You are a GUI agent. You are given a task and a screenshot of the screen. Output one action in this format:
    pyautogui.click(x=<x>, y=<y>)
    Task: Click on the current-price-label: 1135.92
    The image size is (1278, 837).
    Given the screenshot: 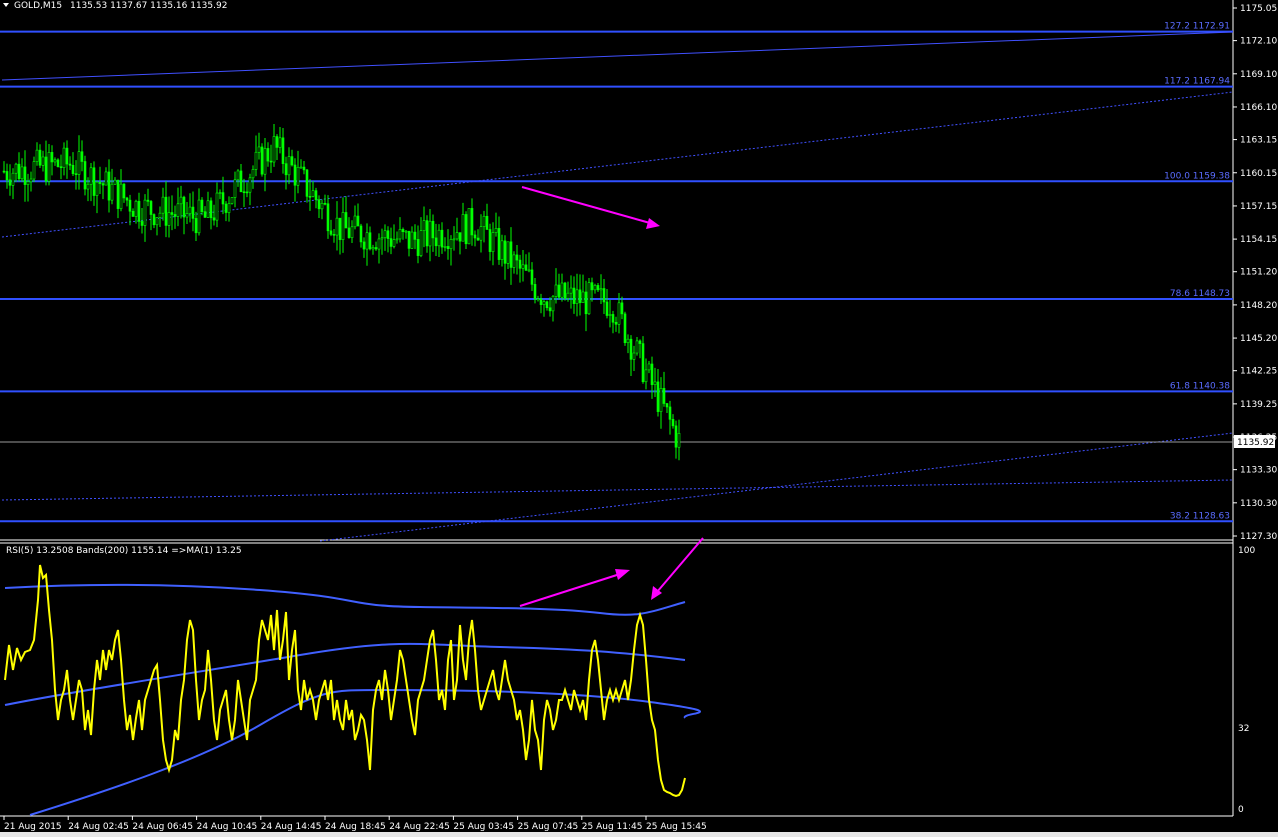 What is the action you would take?
    pyautogui.click(x=1255, y=443)
    